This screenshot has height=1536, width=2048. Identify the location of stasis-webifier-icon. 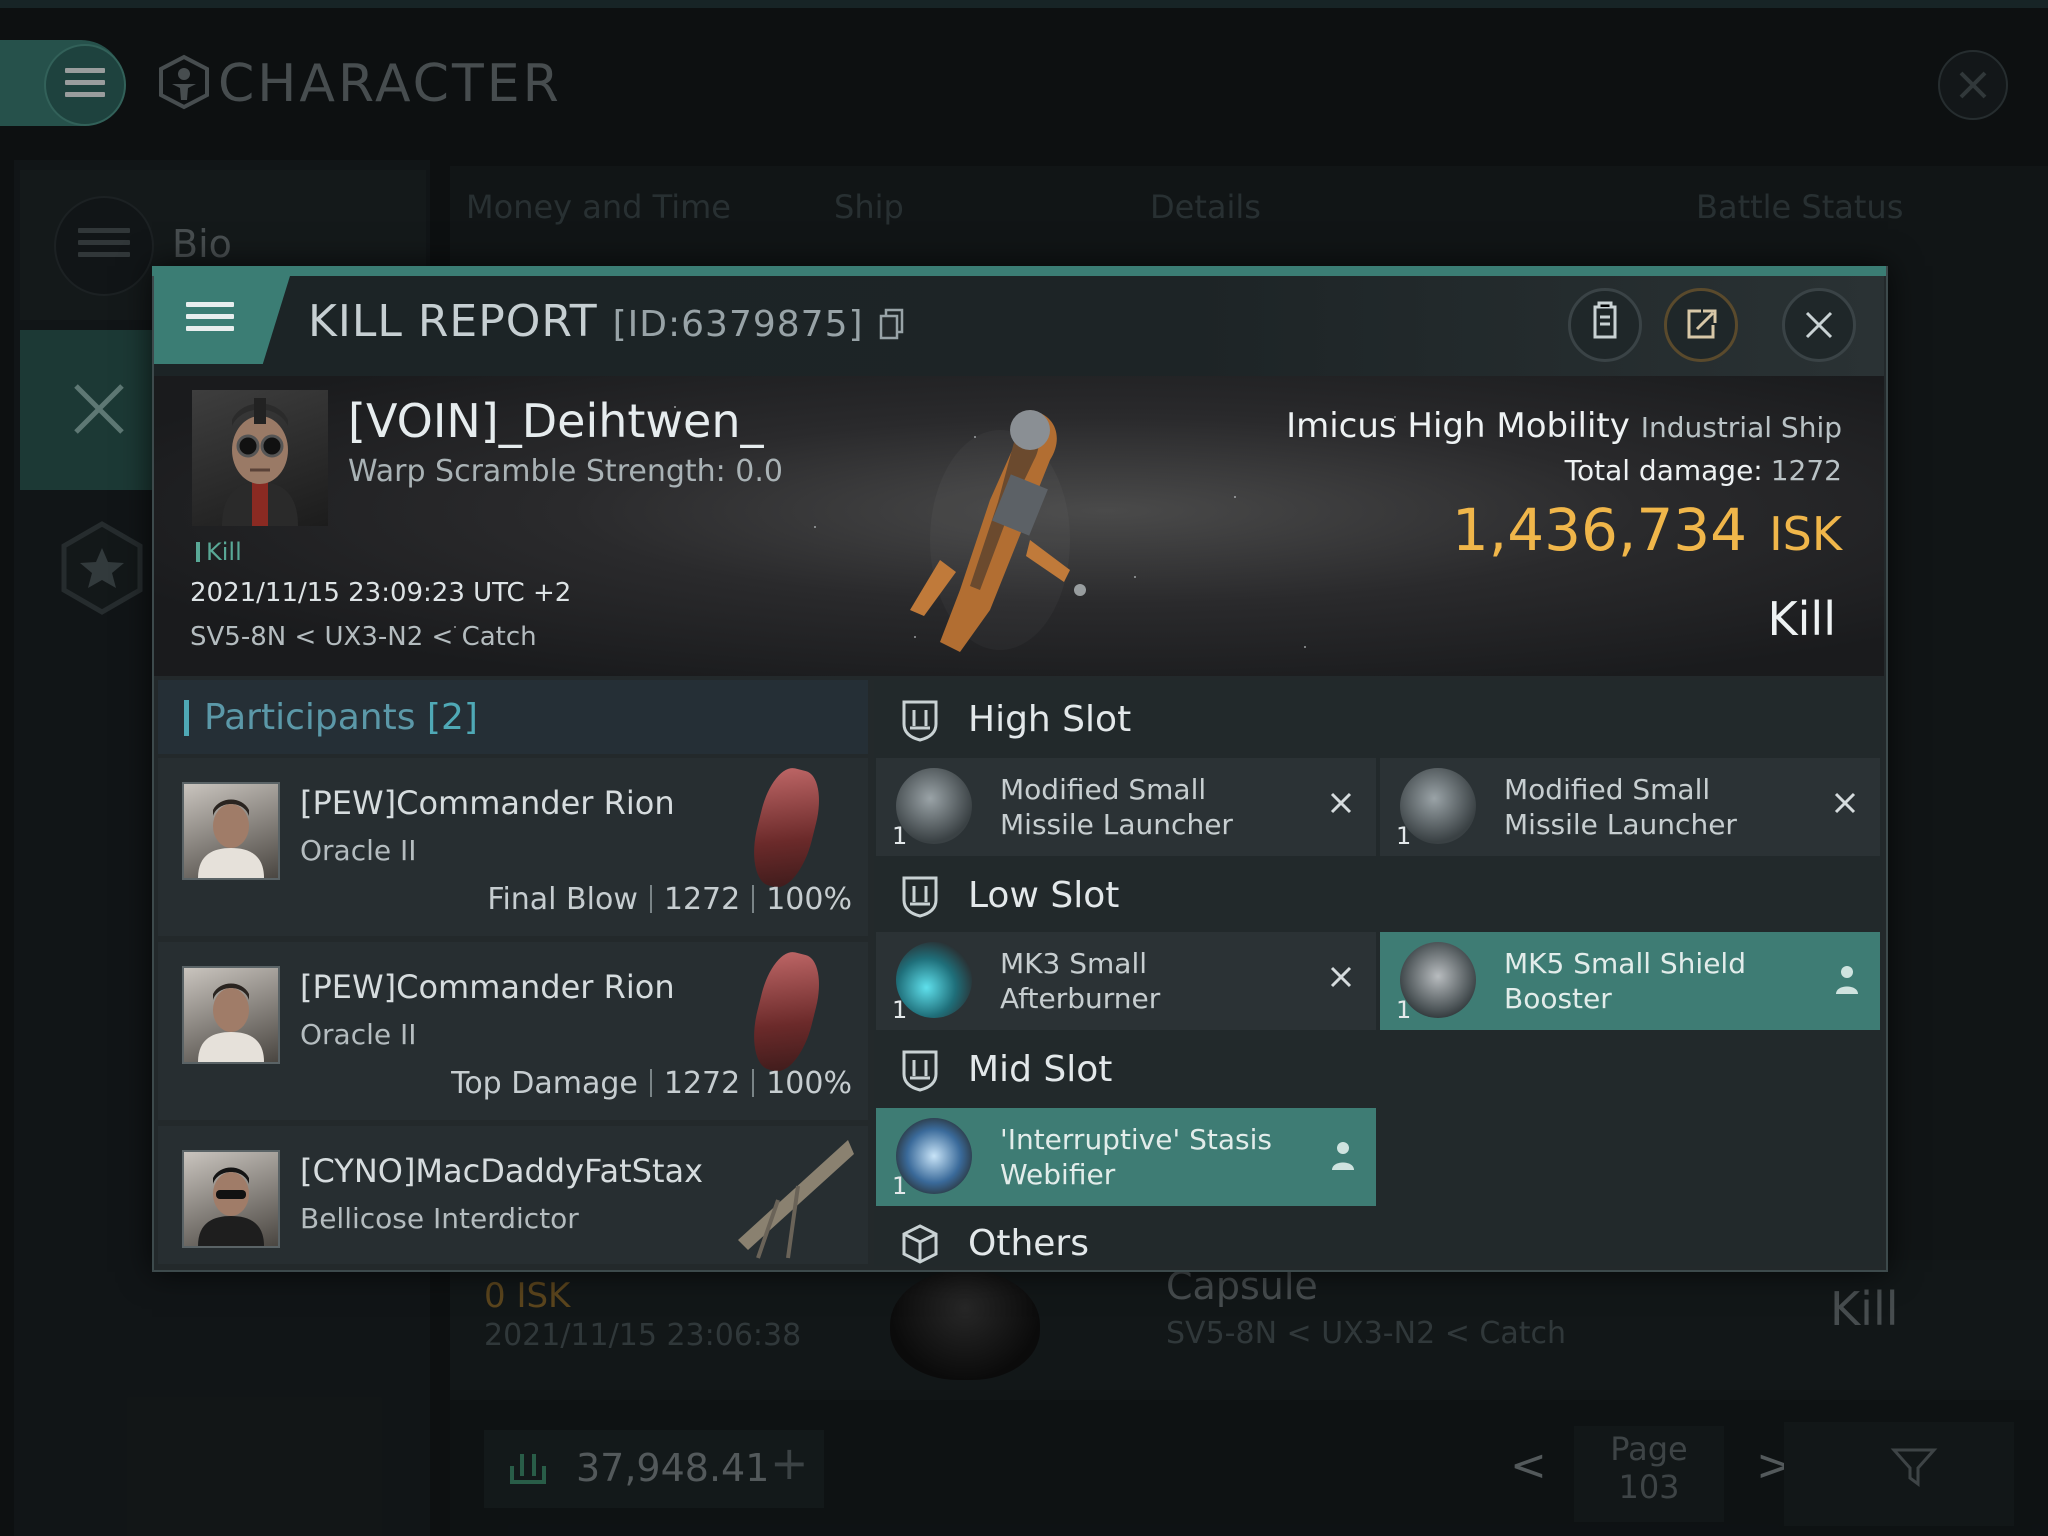
(934, 1156).